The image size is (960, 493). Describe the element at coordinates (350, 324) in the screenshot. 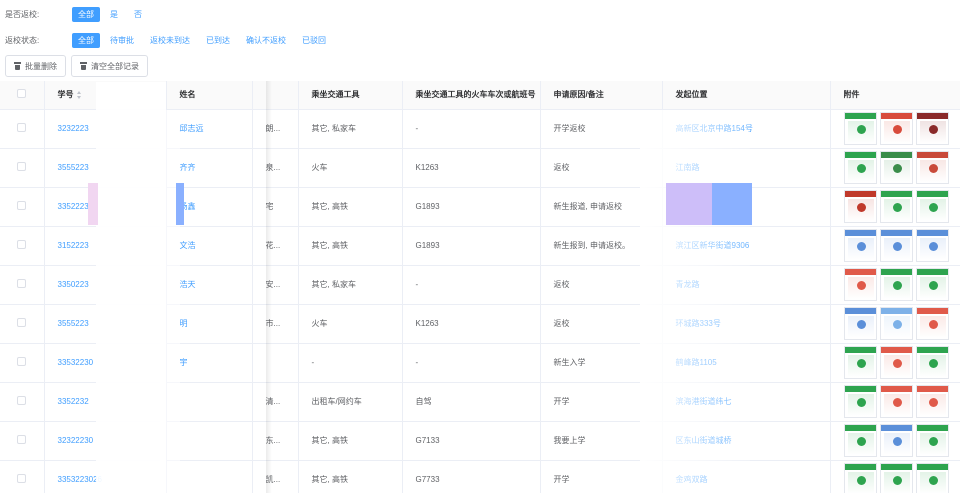

I see `transport-cell: 火车` at that location.